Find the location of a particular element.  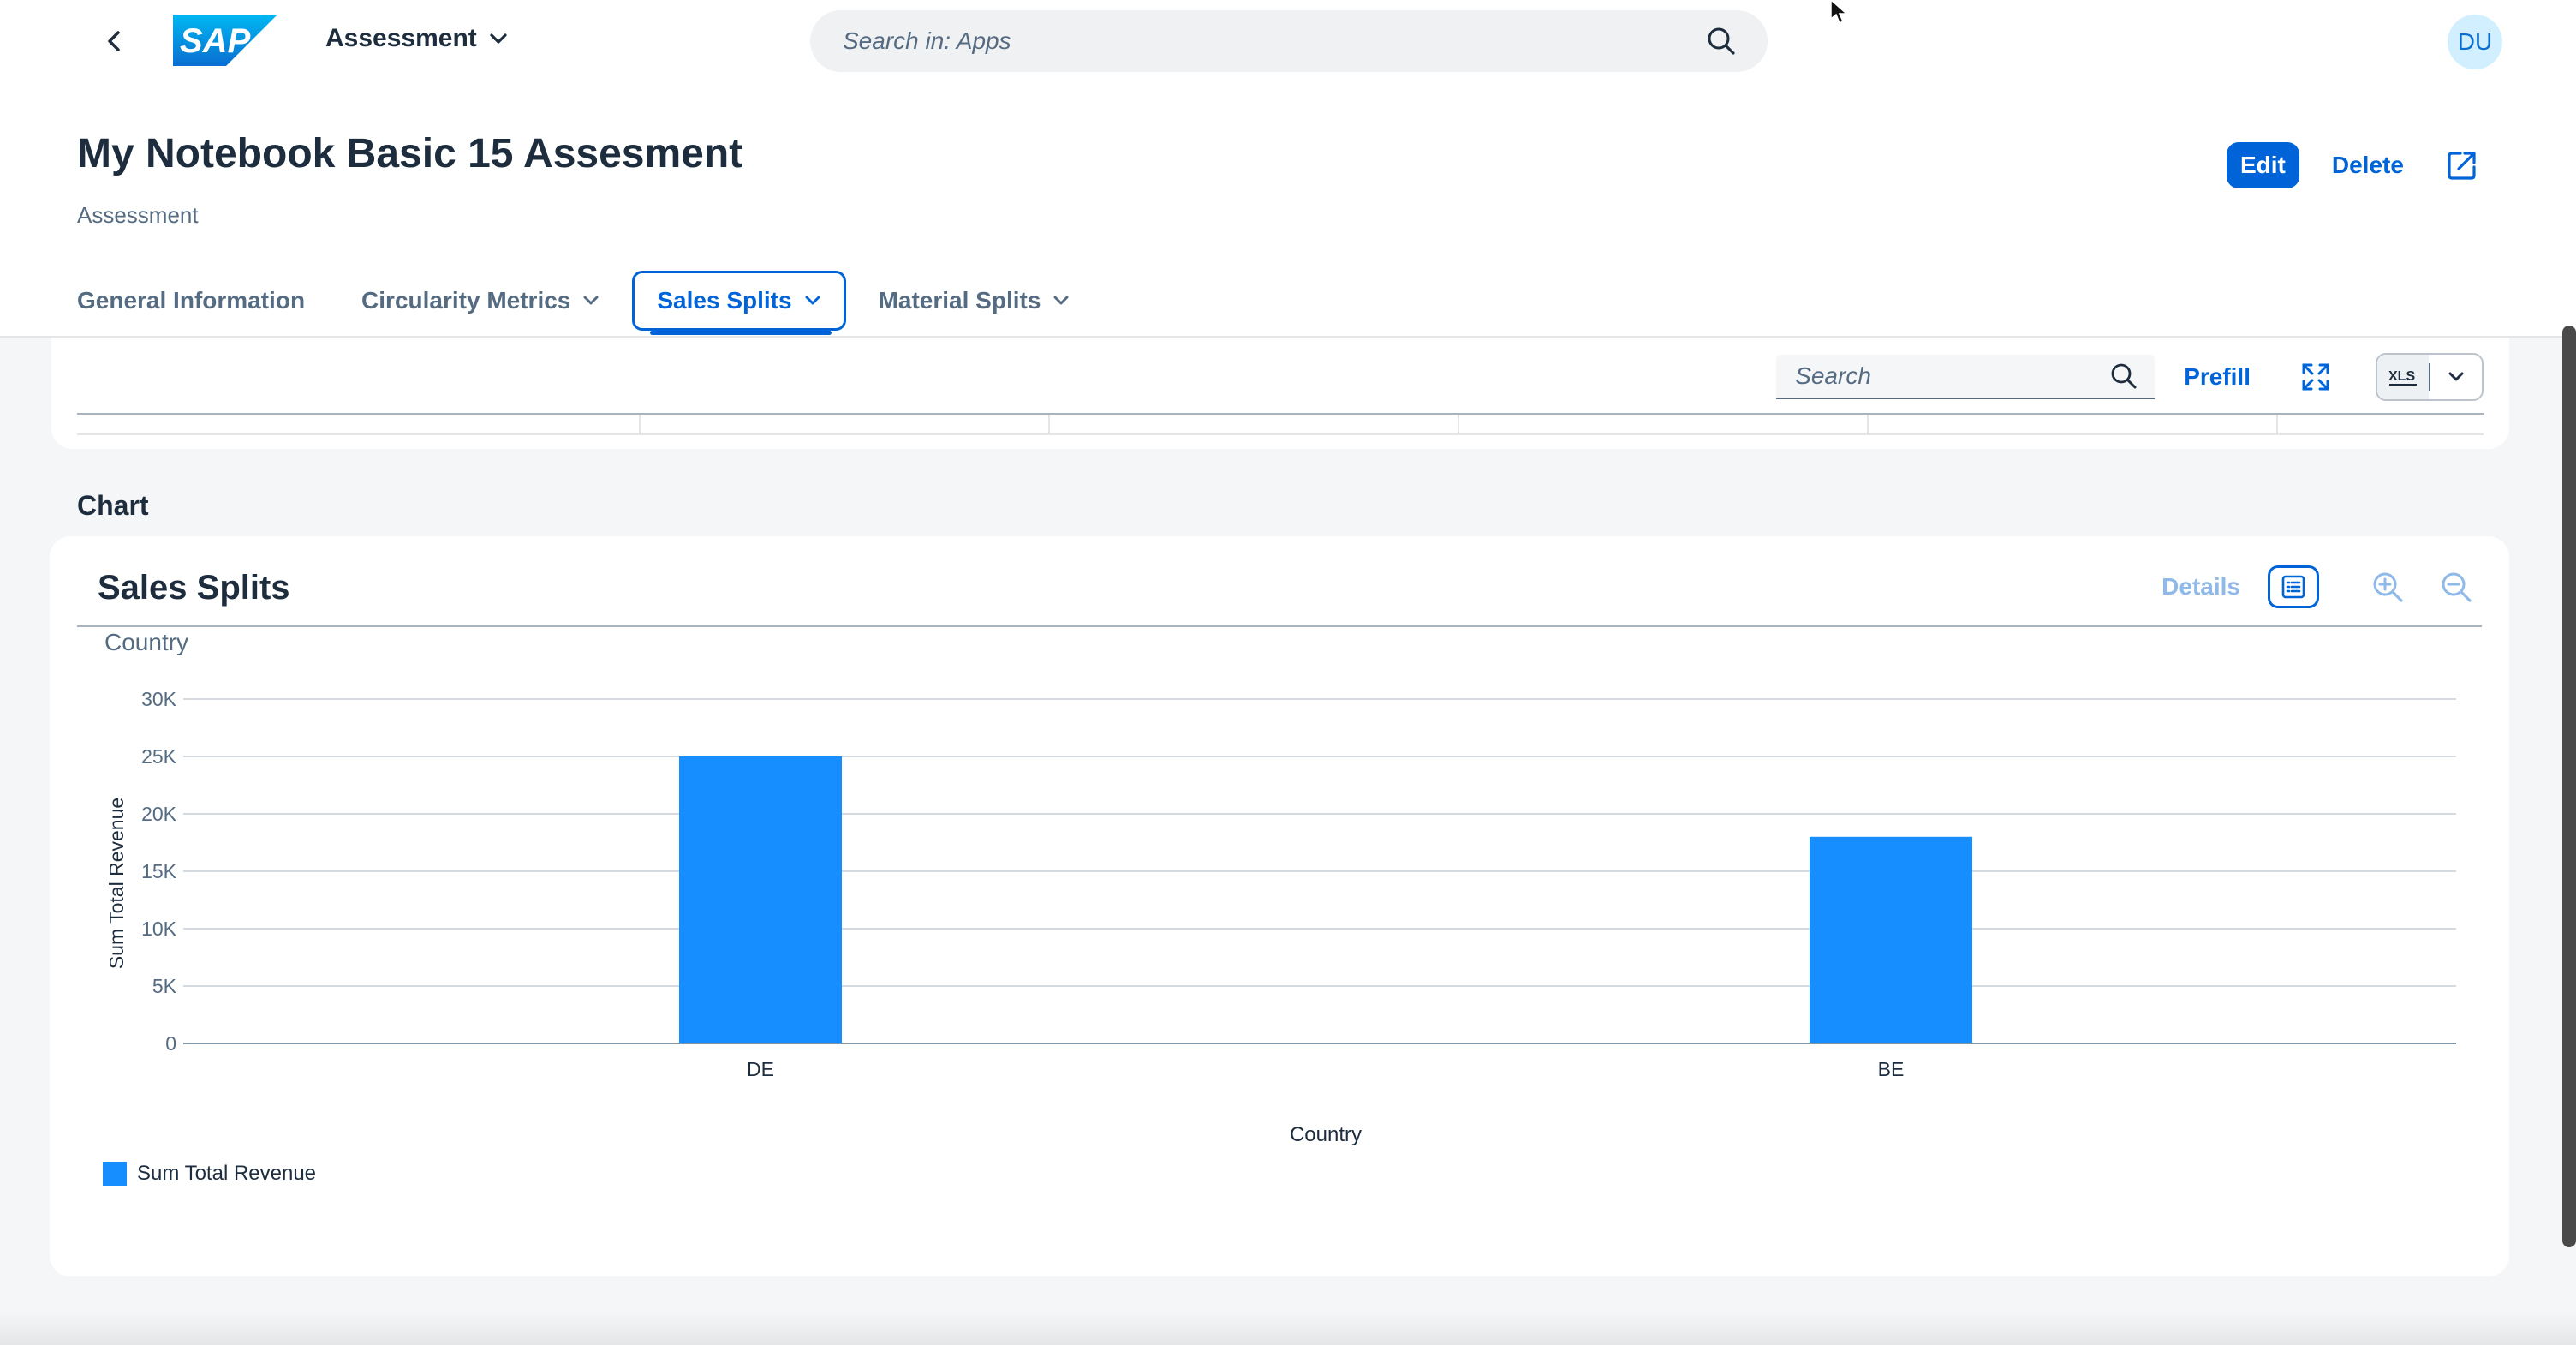

shell-bar: SAP Assessment DU is located at coordinates (1288, 41).